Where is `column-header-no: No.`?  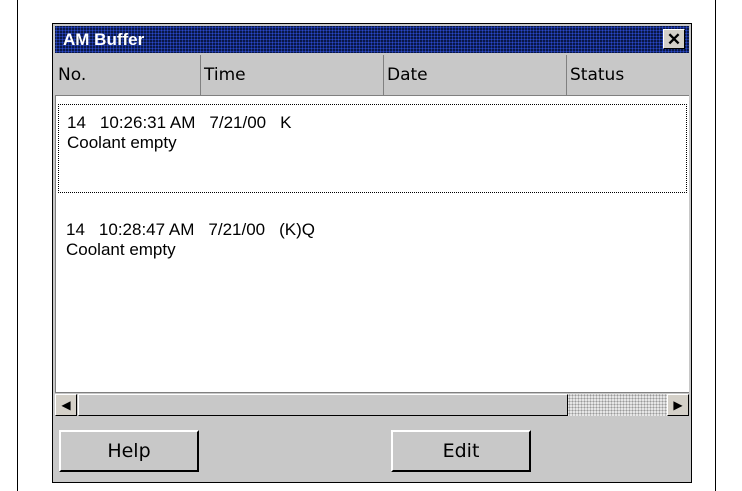
column-header-no: No. is located at coordinates (128, 75).